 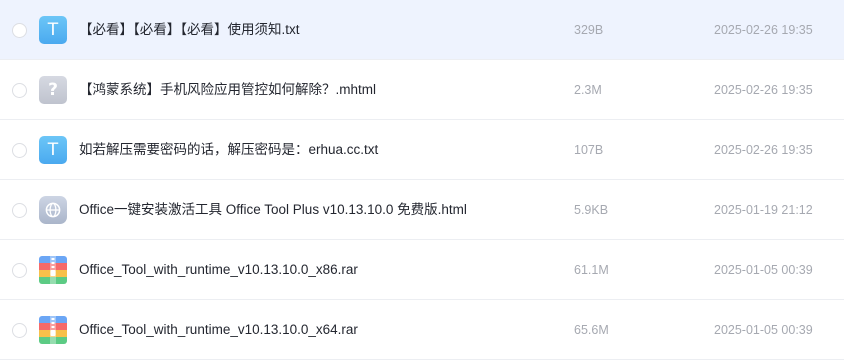 I want to click on file-size: 61.1M, so click(x=591, y=270).